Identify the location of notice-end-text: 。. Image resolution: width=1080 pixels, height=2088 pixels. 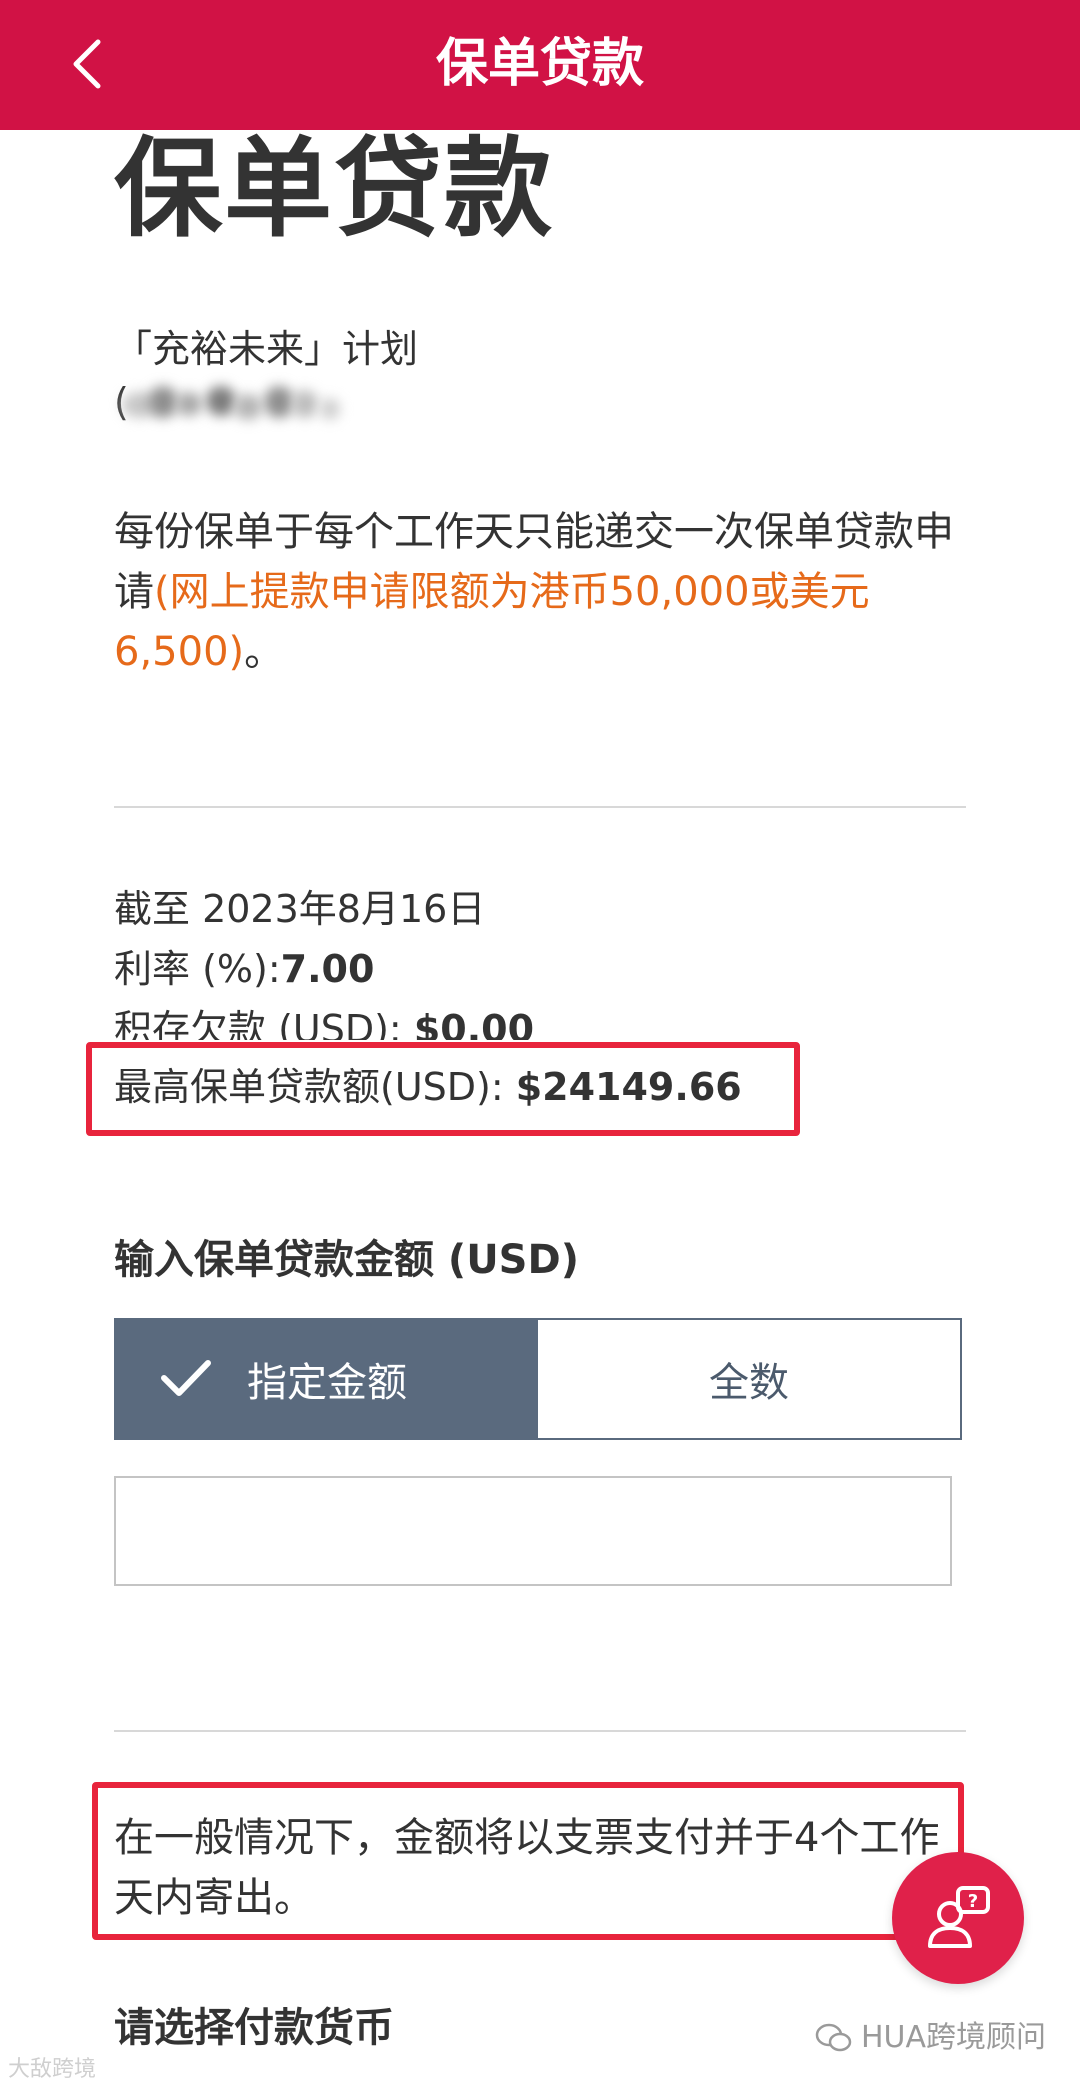
(264, 652).